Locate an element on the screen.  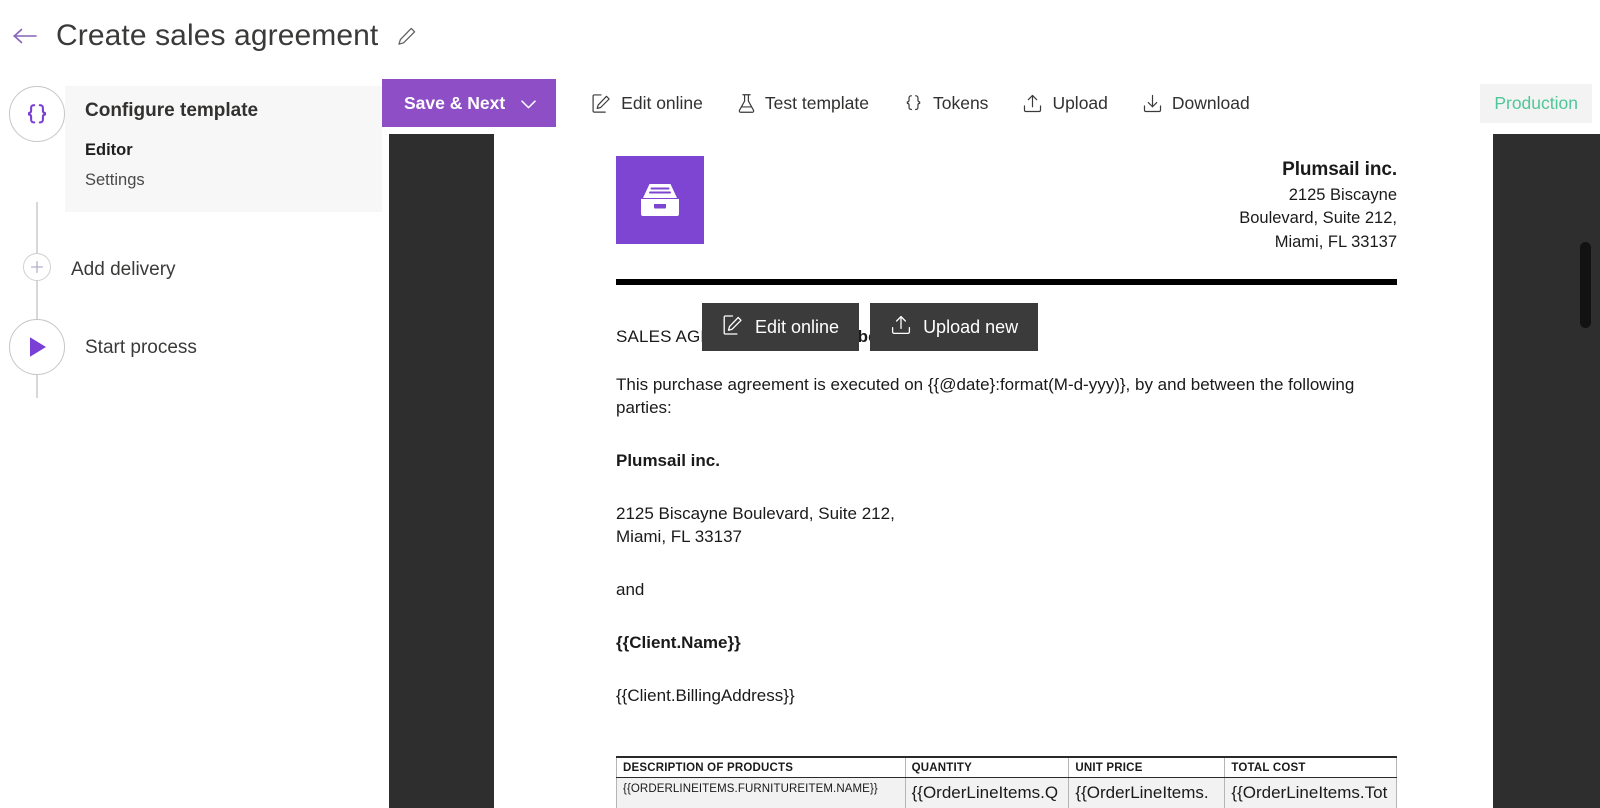
download-button: Download is located at coordinates (1196, 103).